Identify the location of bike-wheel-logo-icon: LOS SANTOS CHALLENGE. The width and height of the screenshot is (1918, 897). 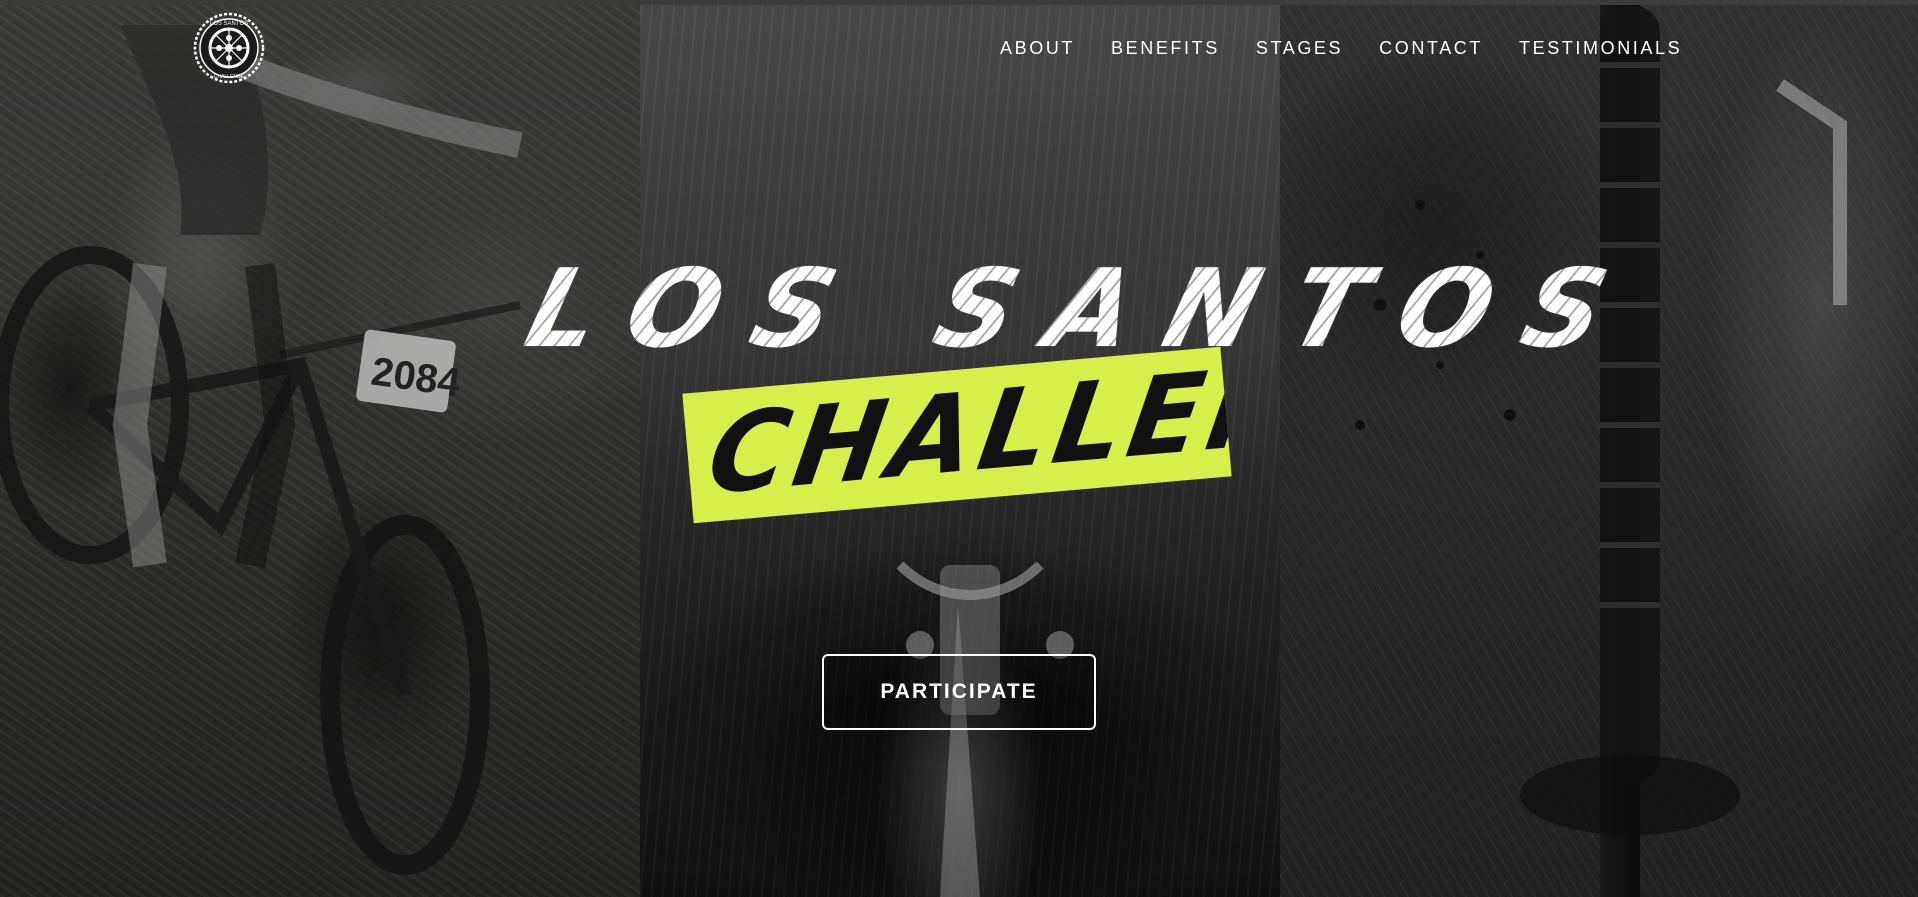
(229, 48).